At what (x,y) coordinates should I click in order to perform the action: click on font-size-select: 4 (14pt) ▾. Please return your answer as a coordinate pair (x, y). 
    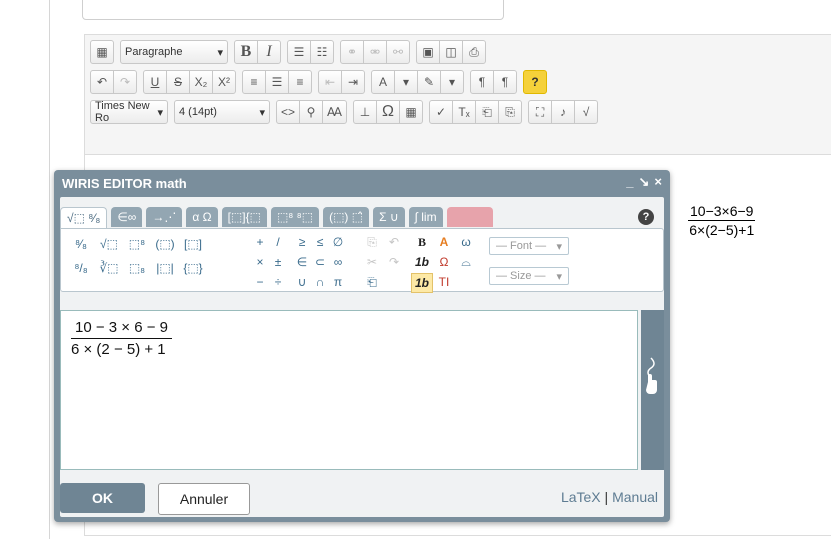
    Looking at the image, I should click on (222, 112).